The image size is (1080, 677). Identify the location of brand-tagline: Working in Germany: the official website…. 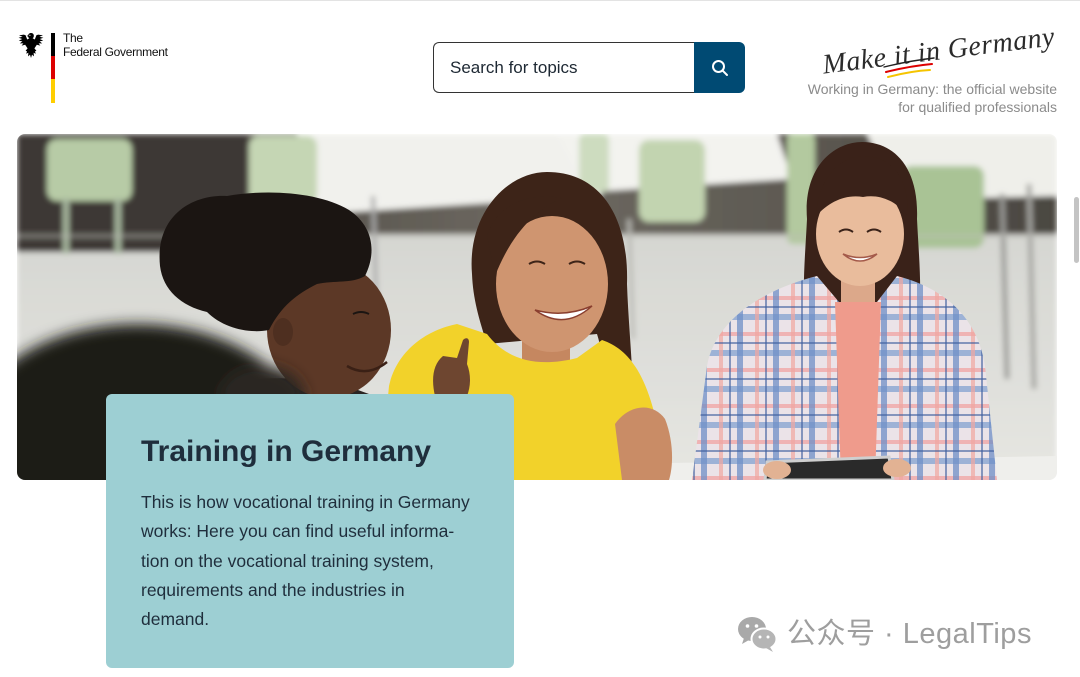
(932, 98).